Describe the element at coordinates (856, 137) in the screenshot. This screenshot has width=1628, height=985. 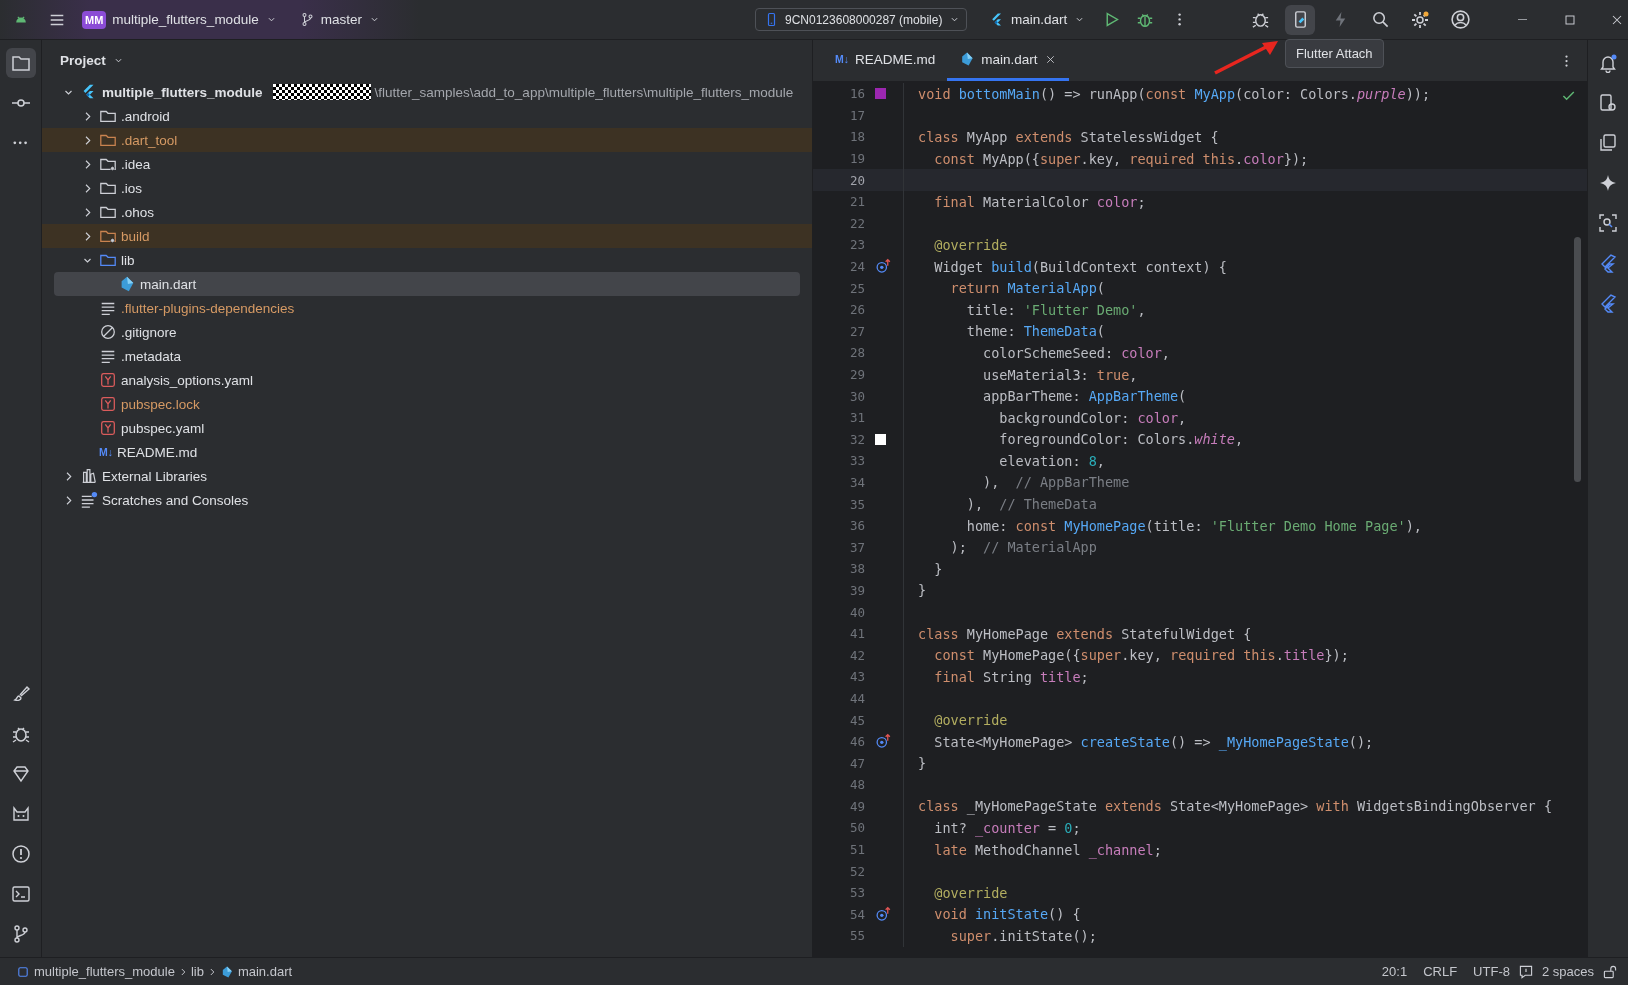
I see `line-number: 18` at that location.